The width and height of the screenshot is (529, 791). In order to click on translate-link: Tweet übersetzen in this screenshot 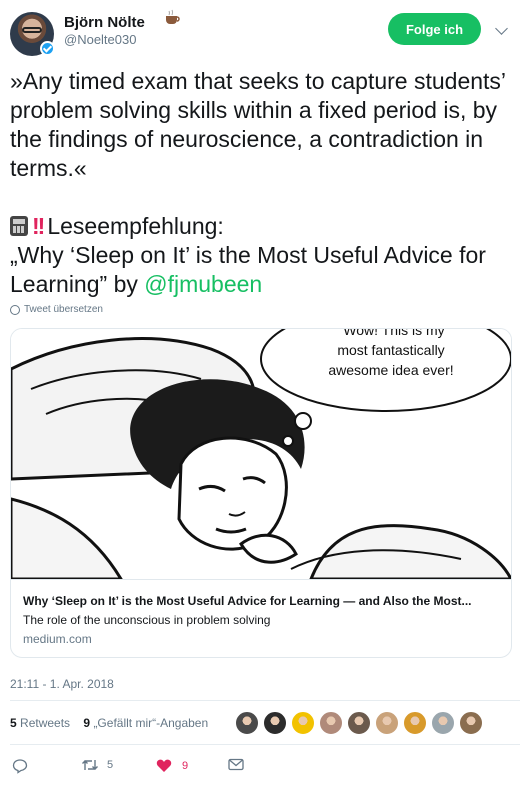, I will do `click(56, 309)`.